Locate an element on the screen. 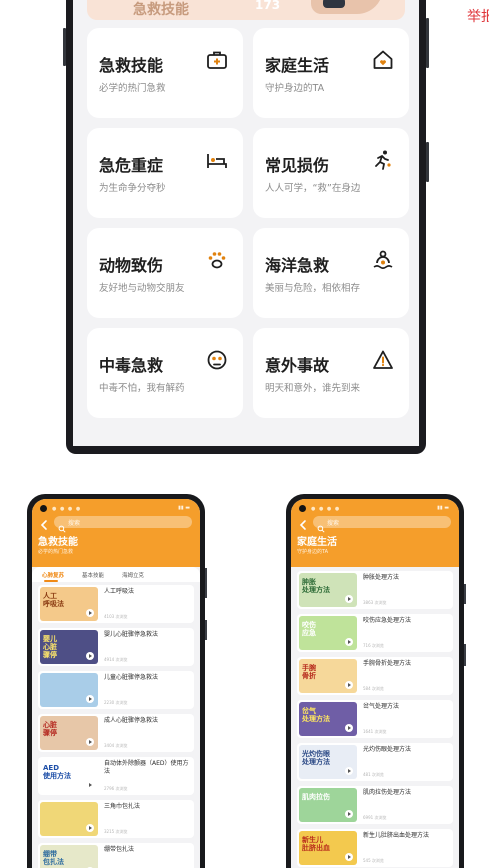  tab-basic-skills: 基本技能 is located at coordinates (93, 575).